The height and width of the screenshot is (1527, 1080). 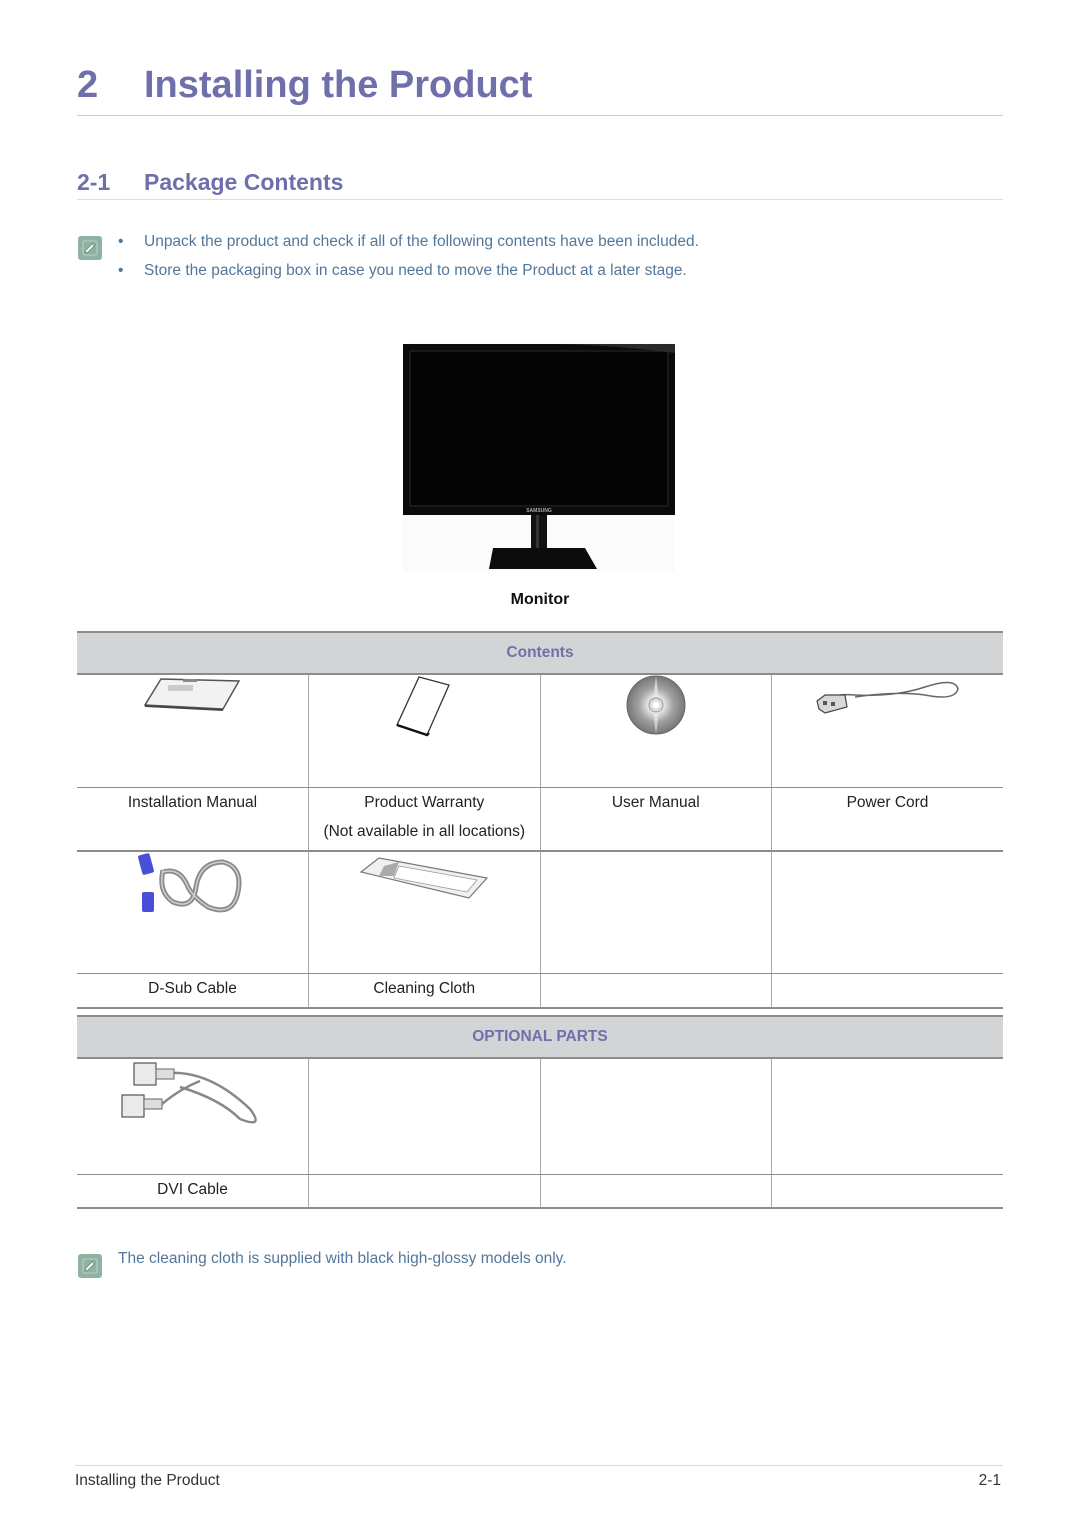 I want to click on section-number: 2-1, so click(x=94, y=182).